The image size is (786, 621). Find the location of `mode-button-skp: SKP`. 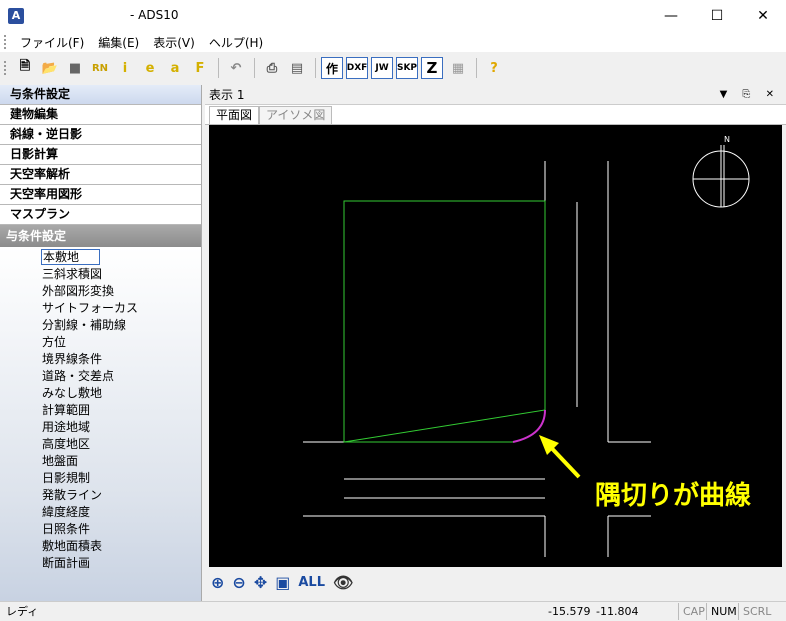

mode-button-skp: SKP is located at coordinates (407, 68).